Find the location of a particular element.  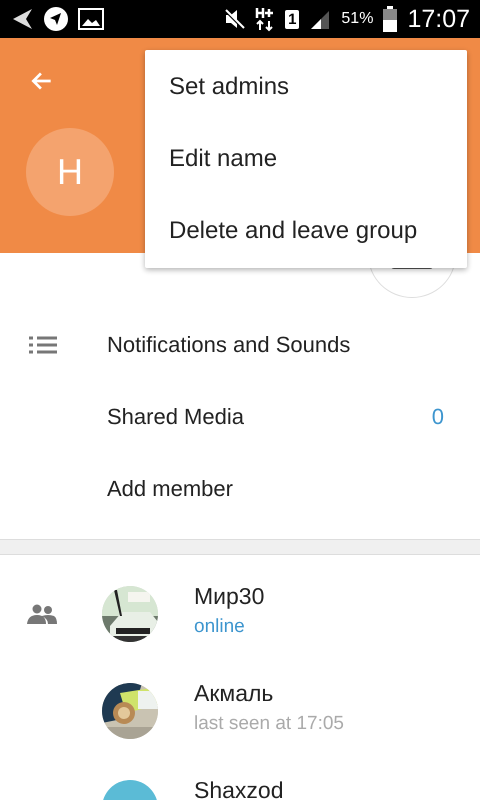

group-avatar: H is located at coordinates (70, 172).